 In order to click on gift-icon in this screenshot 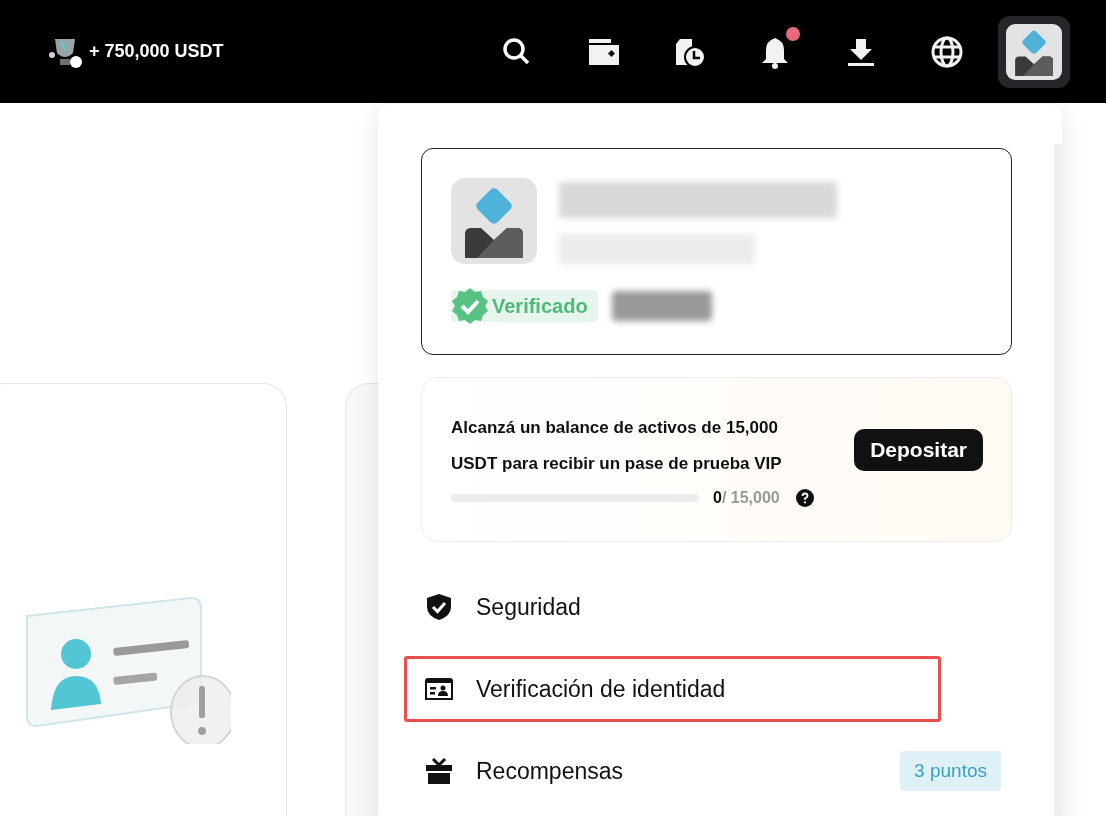, I will do `click(439, 771)`.